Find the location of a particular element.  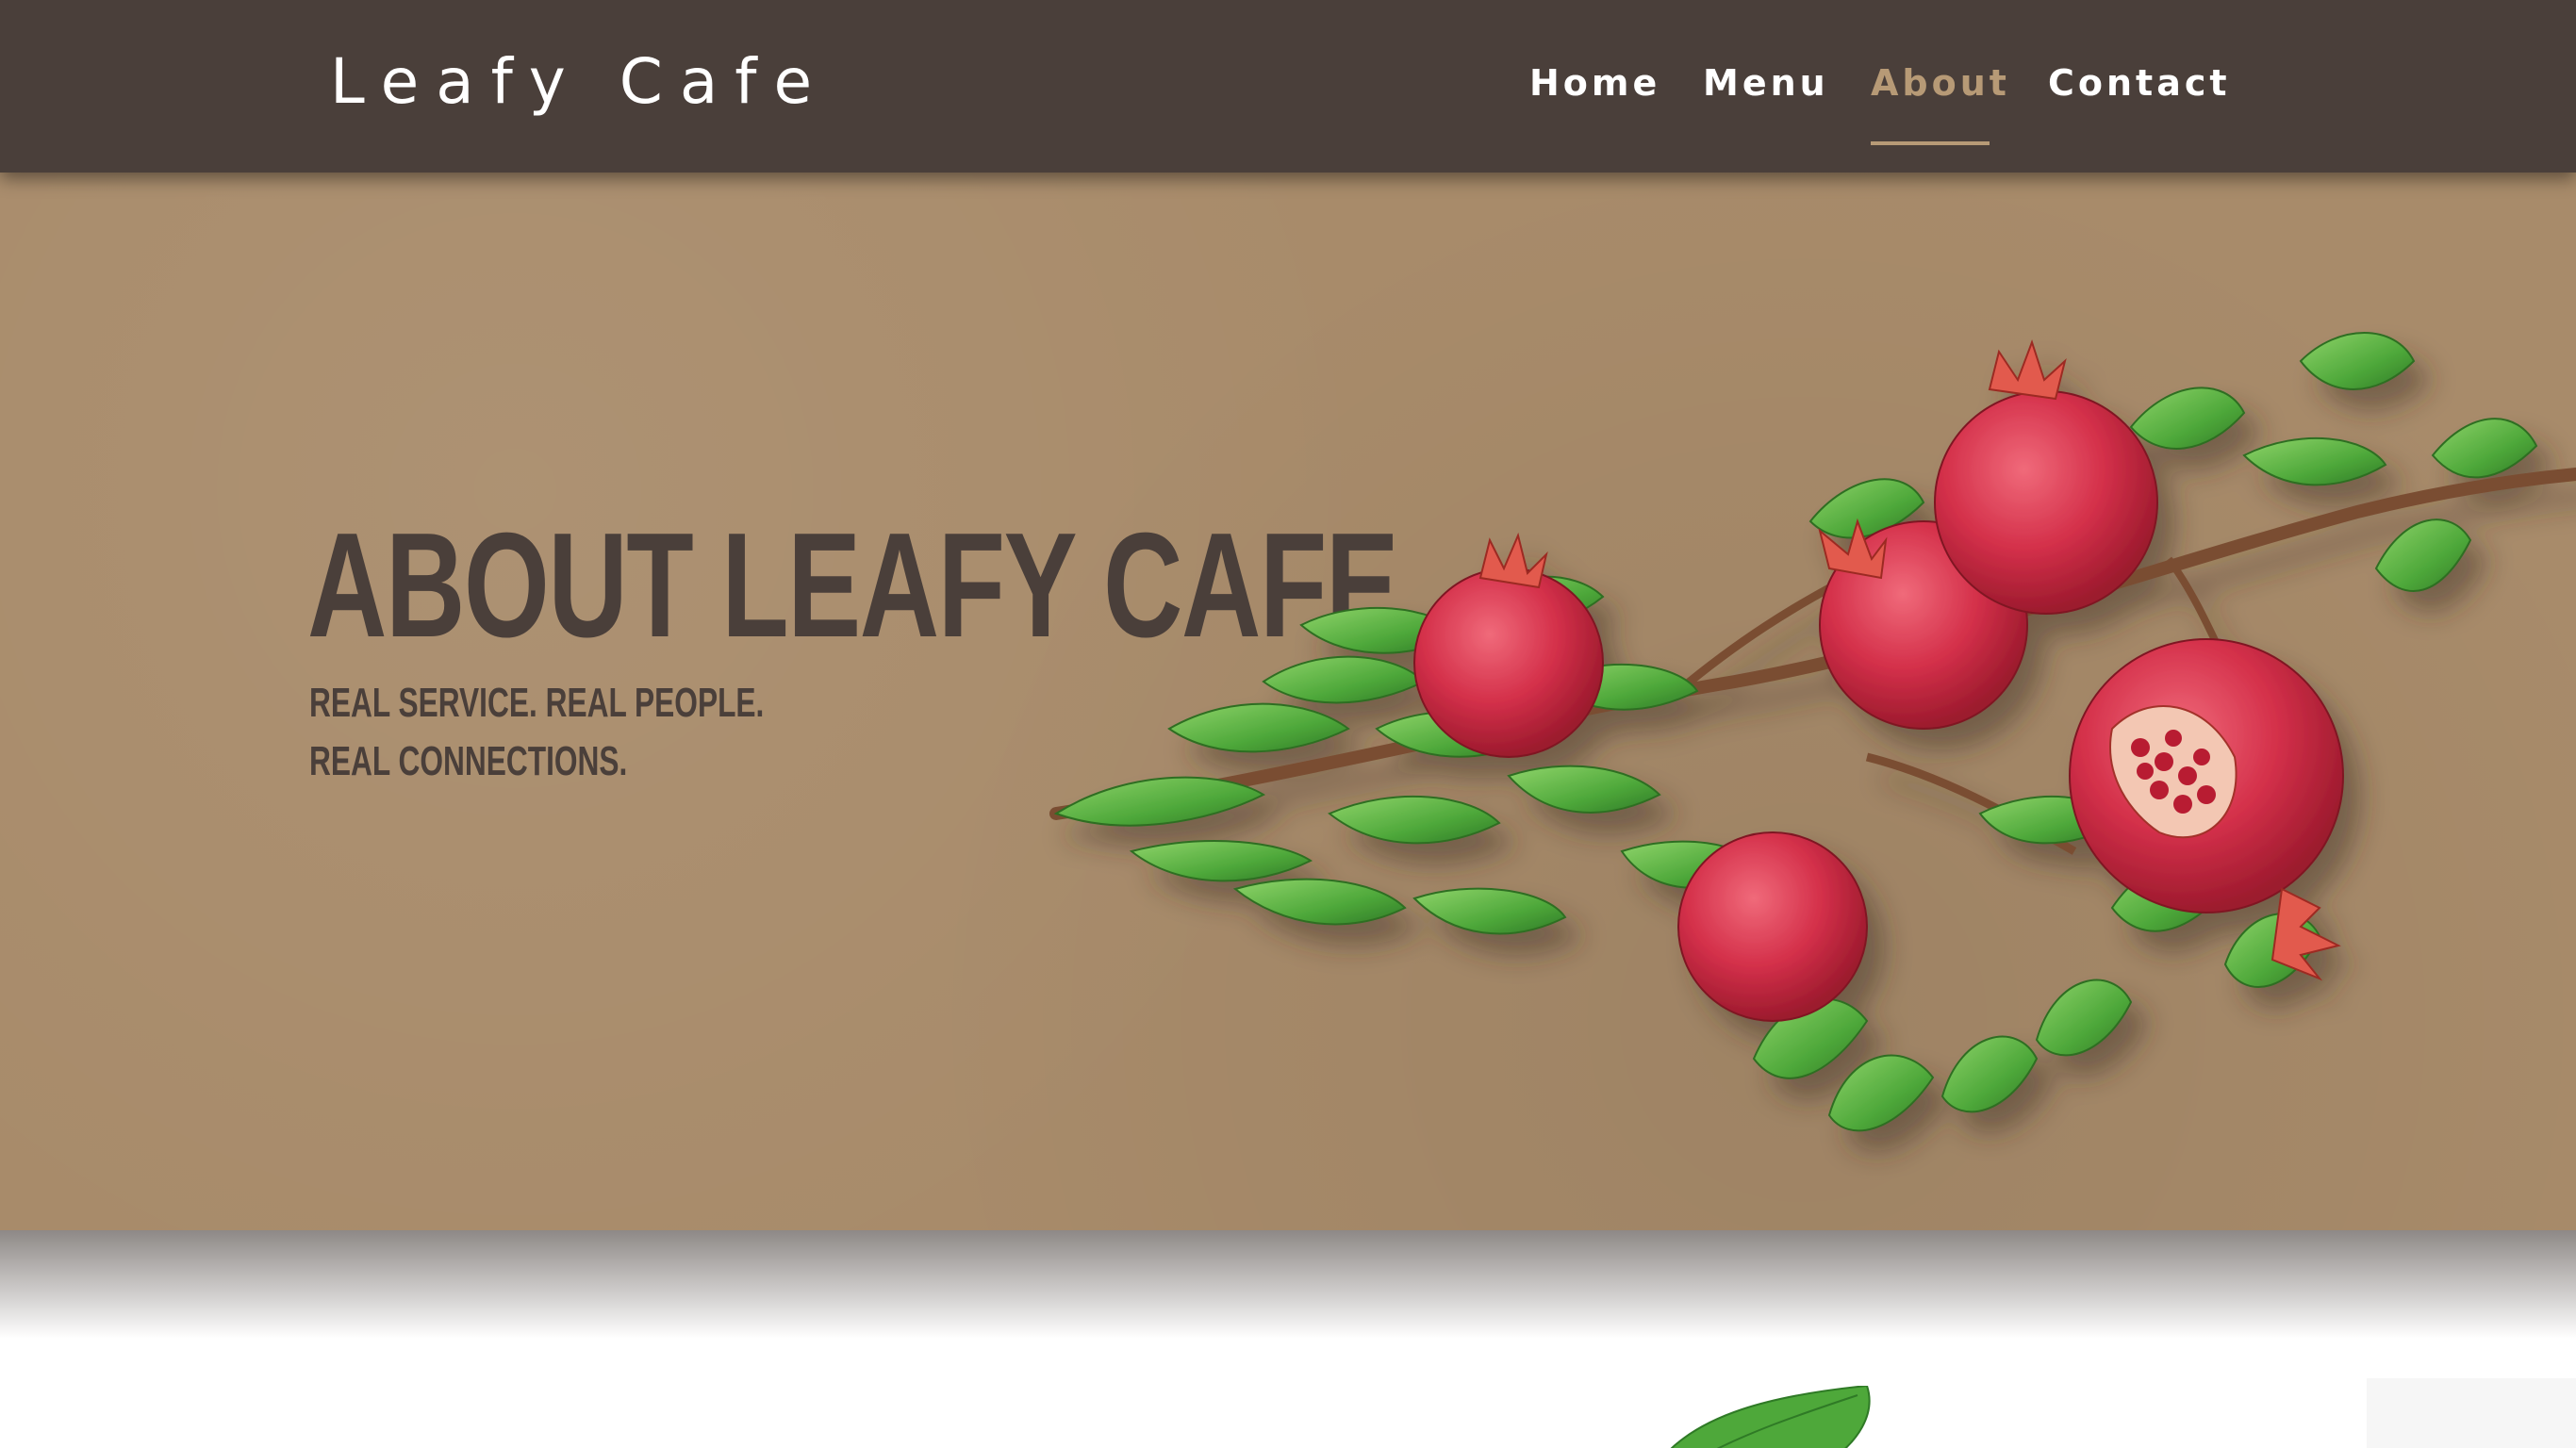

hero-subtitle-line1: REAL SERVICE. REAL PEOPLE. is located at coordinates (537, 703).